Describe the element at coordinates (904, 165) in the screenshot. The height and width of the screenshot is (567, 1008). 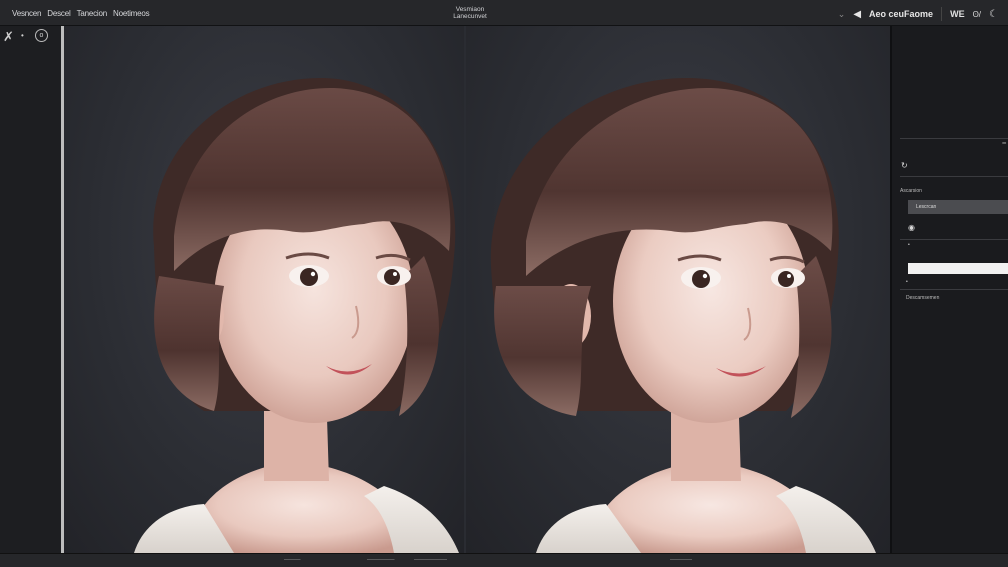
I see `refresh-icon: ↻` at that location.